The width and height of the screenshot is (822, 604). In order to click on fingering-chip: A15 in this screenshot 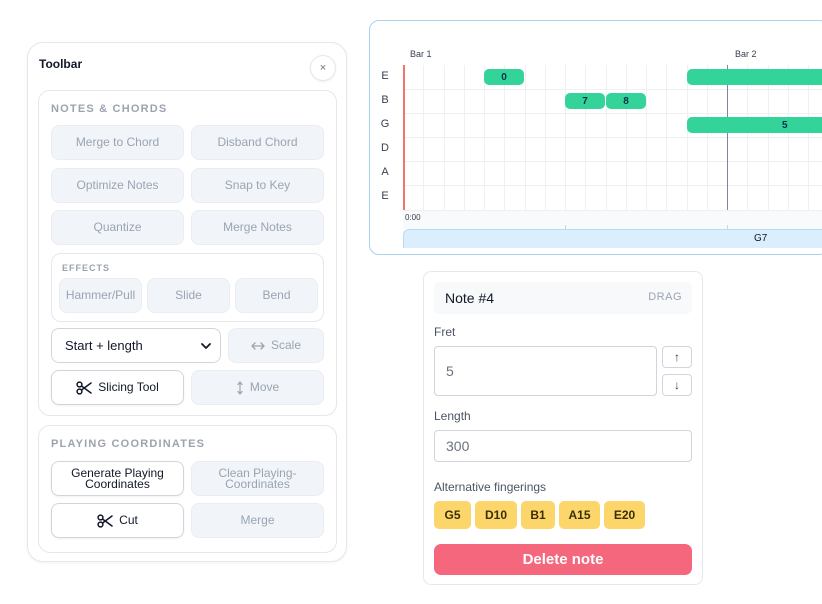, I will do `click(579, 515)`.